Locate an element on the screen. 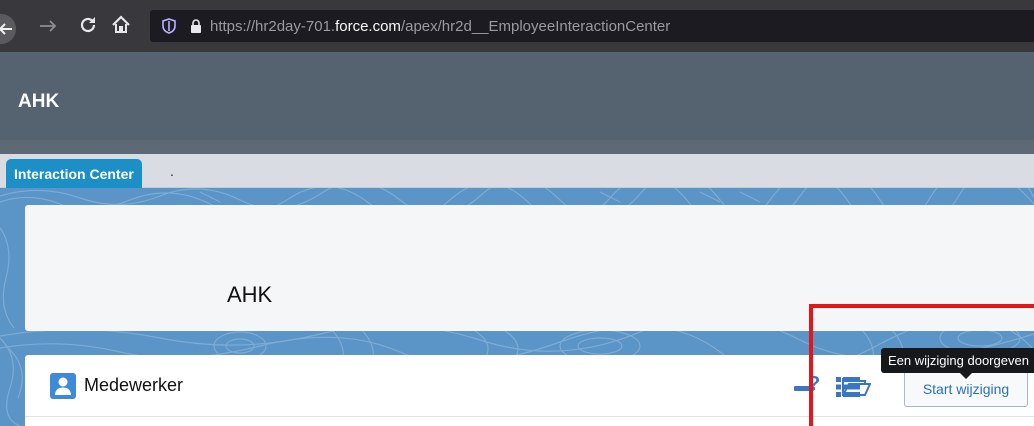  employee-name: AHK is located at coordinates (250, 294).